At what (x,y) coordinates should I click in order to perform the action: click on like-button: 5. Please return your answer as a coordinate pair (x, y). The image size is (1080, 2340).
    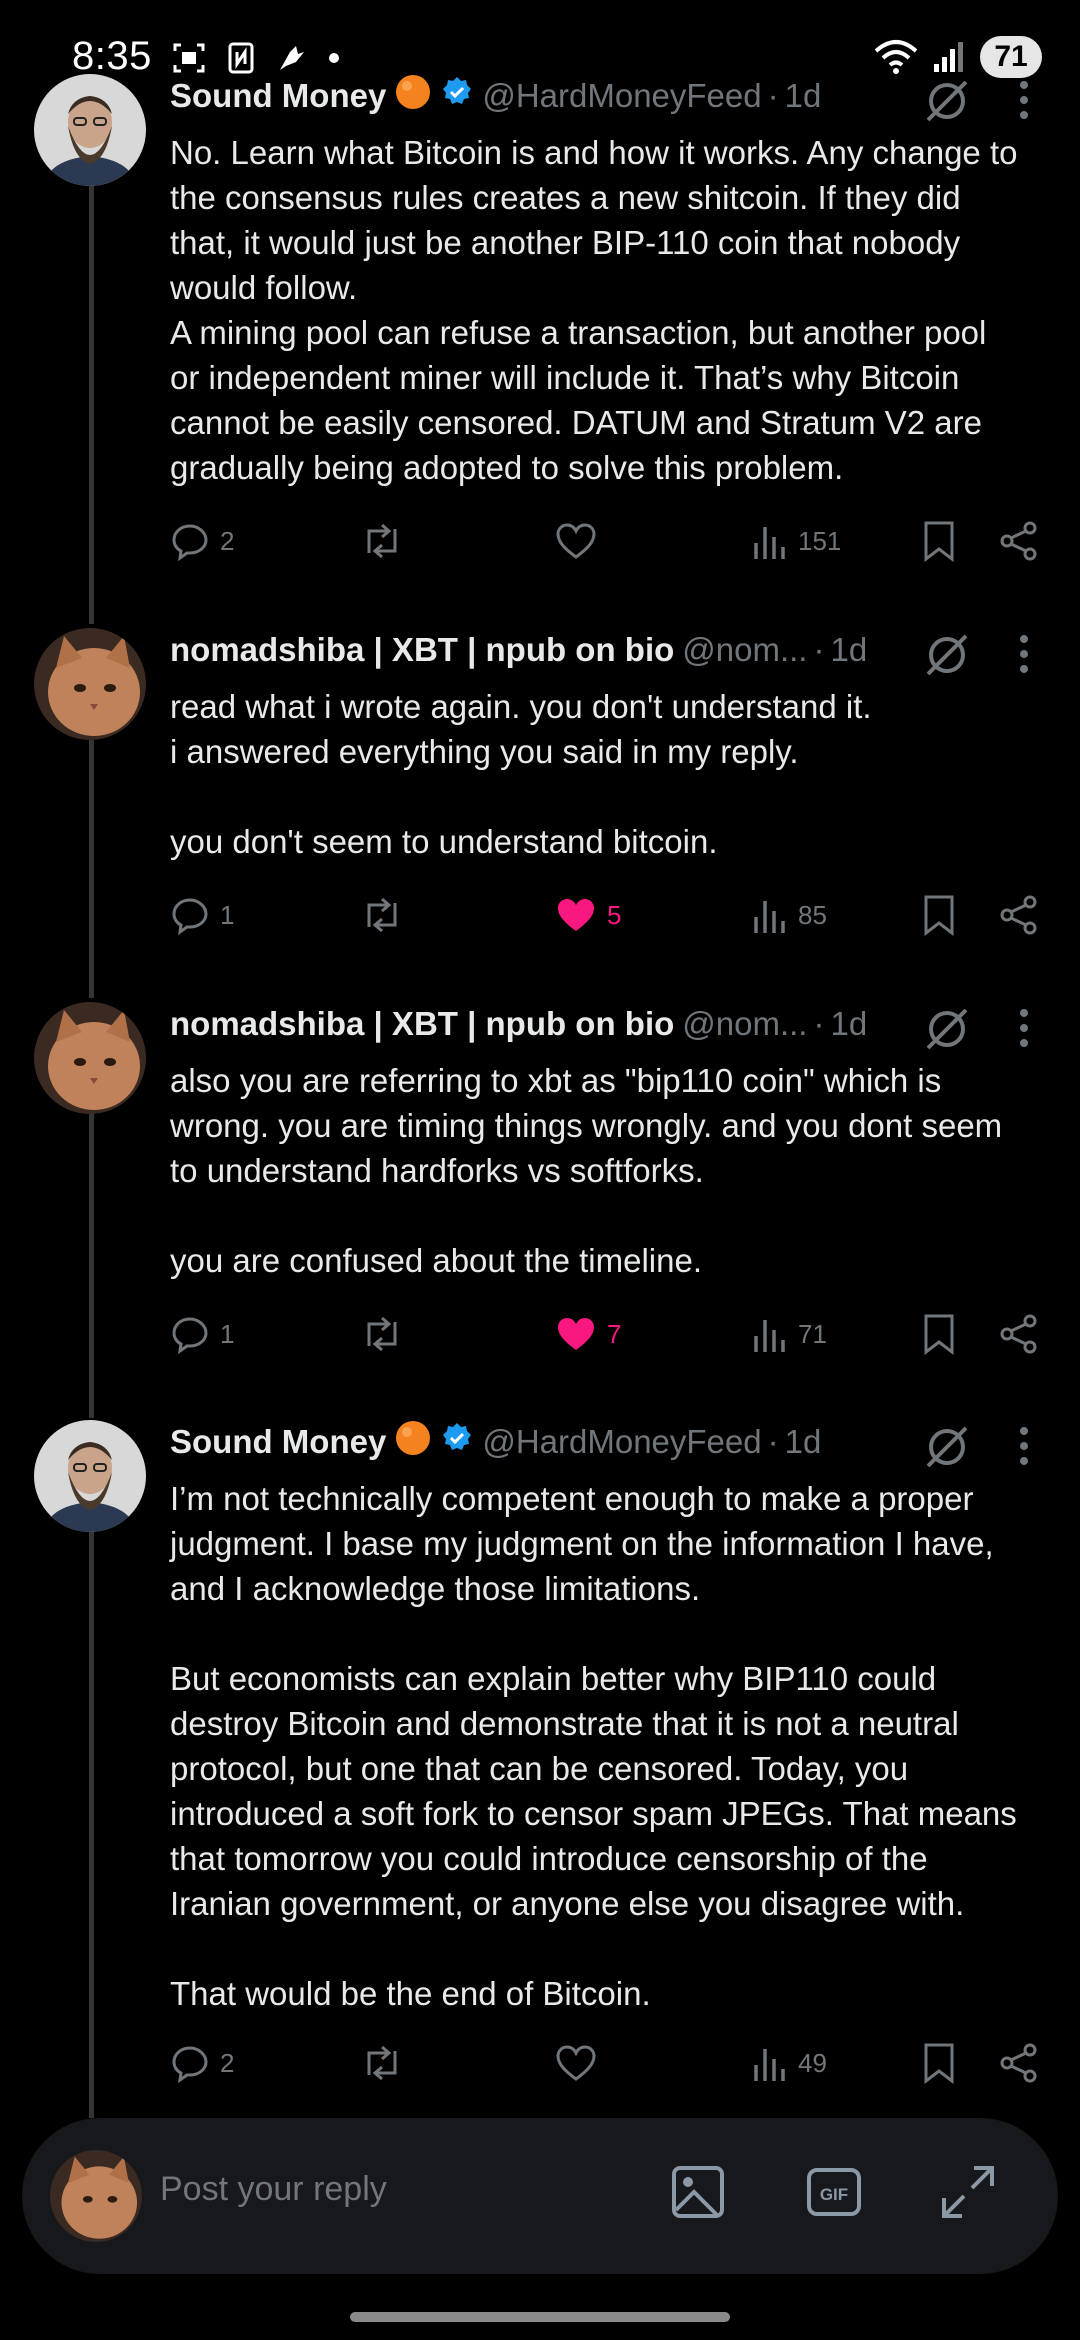
    Looking at the image, I should click on (588, 915).